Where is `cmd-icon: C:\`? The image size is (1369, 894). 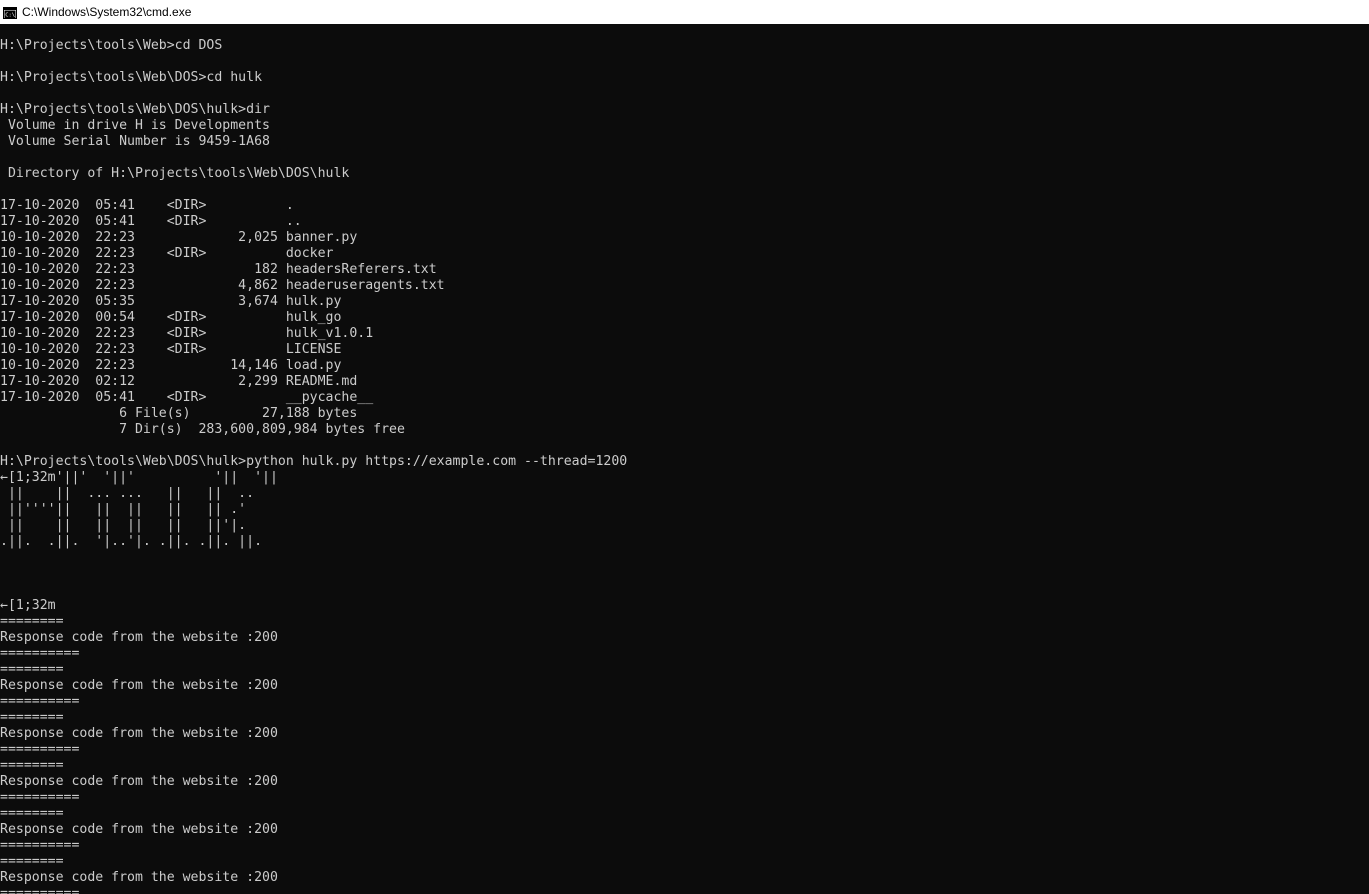
cmd-icon: C:\ is located at coordinates (10, 12).